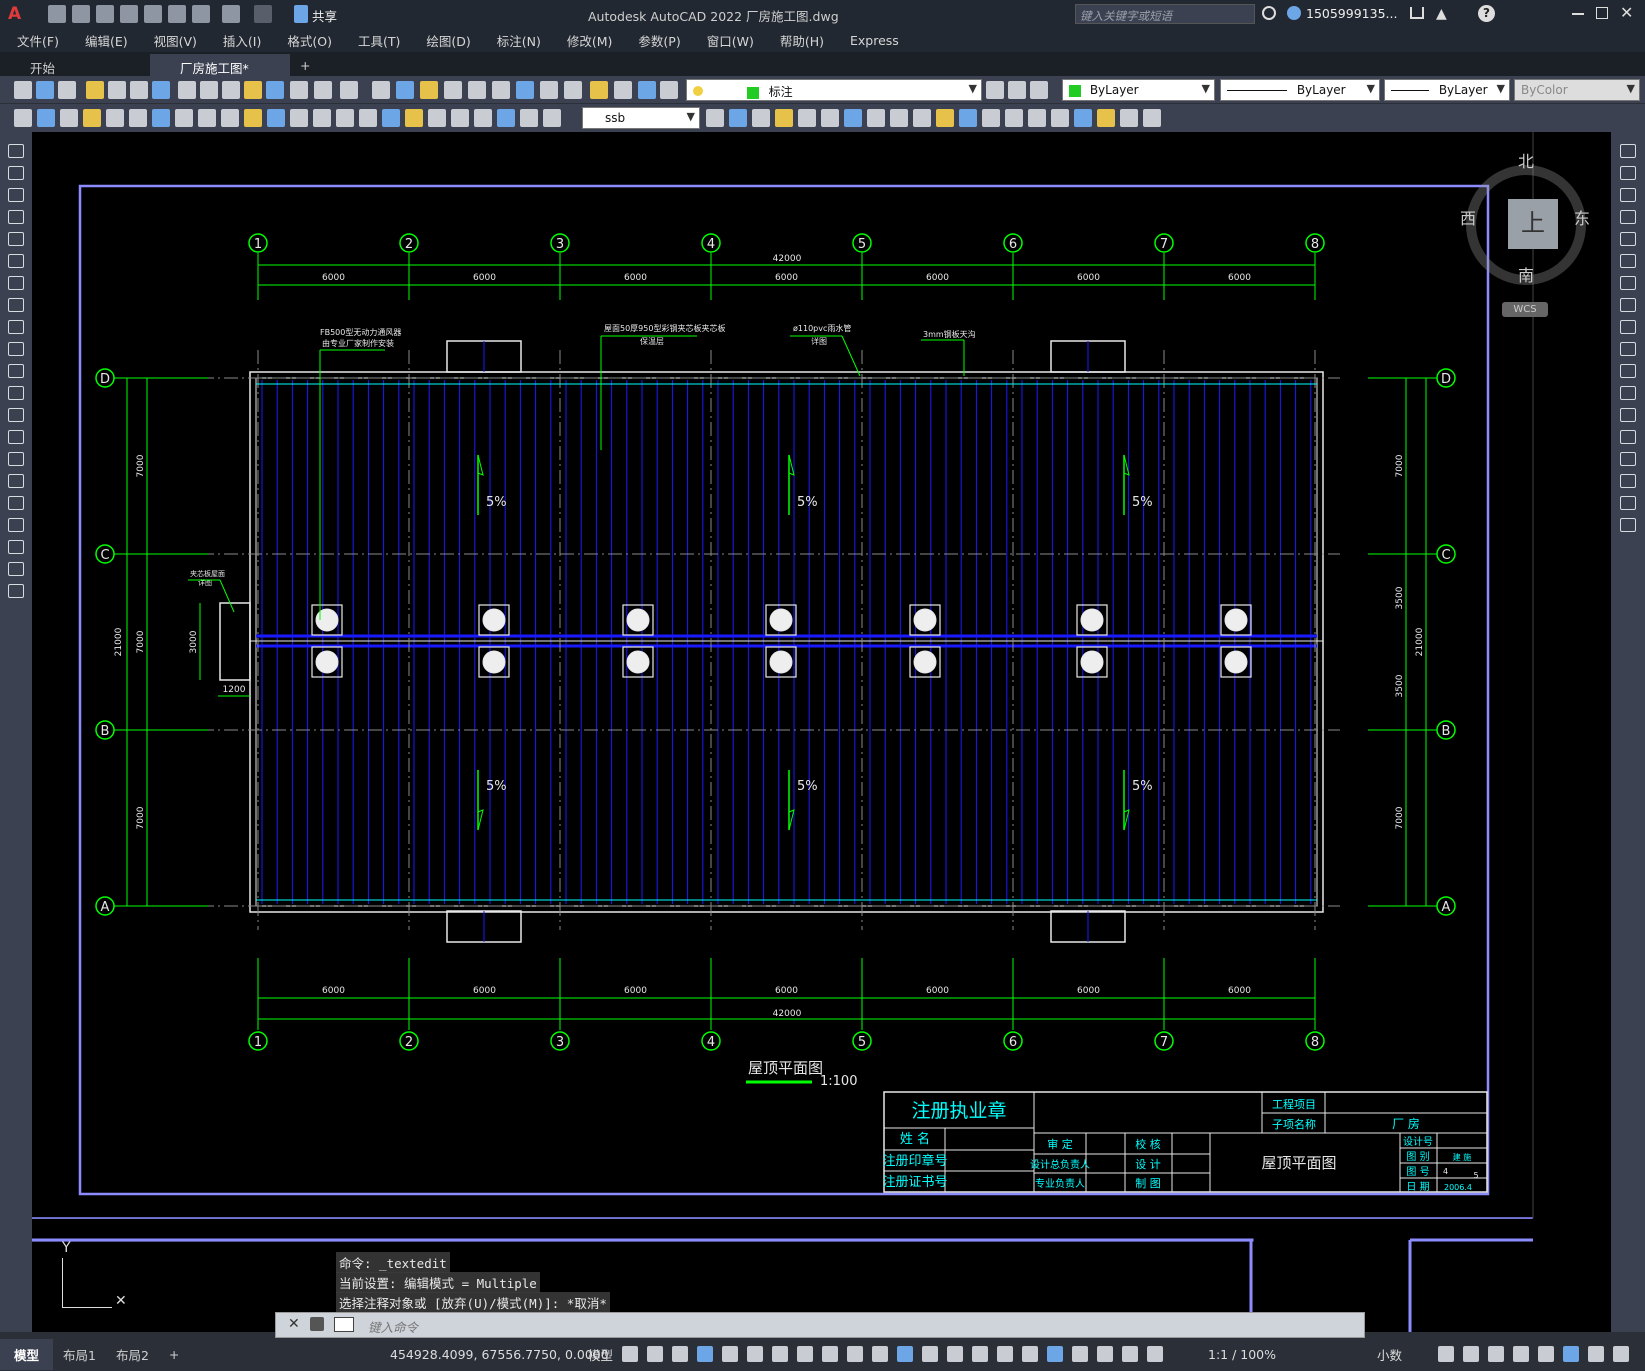  Describe the element at coordinates (477, 90) in the screenshot. I see `std-tool-19-icon` at that location.